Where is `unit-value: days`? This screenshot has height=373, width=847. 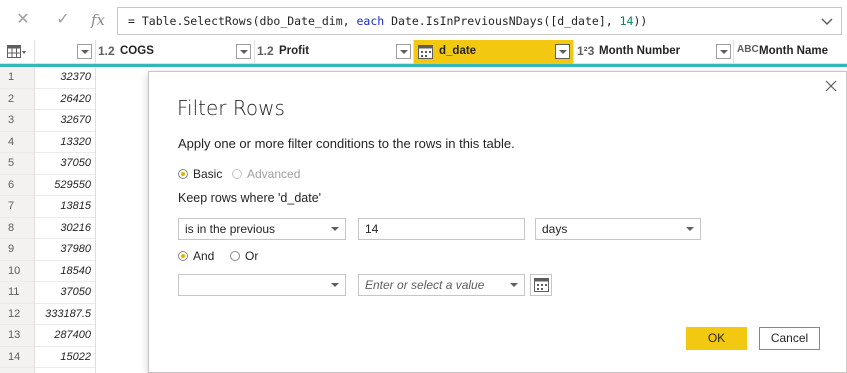
unit-value: days is located at coordinates (555, 229).